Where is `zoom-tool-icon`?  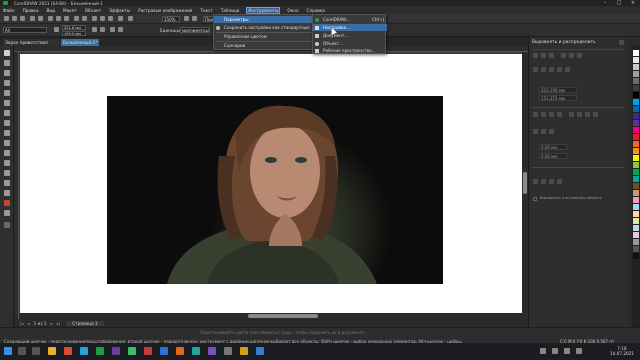 zoom-tool-icon is located at coordinates (7, 83).